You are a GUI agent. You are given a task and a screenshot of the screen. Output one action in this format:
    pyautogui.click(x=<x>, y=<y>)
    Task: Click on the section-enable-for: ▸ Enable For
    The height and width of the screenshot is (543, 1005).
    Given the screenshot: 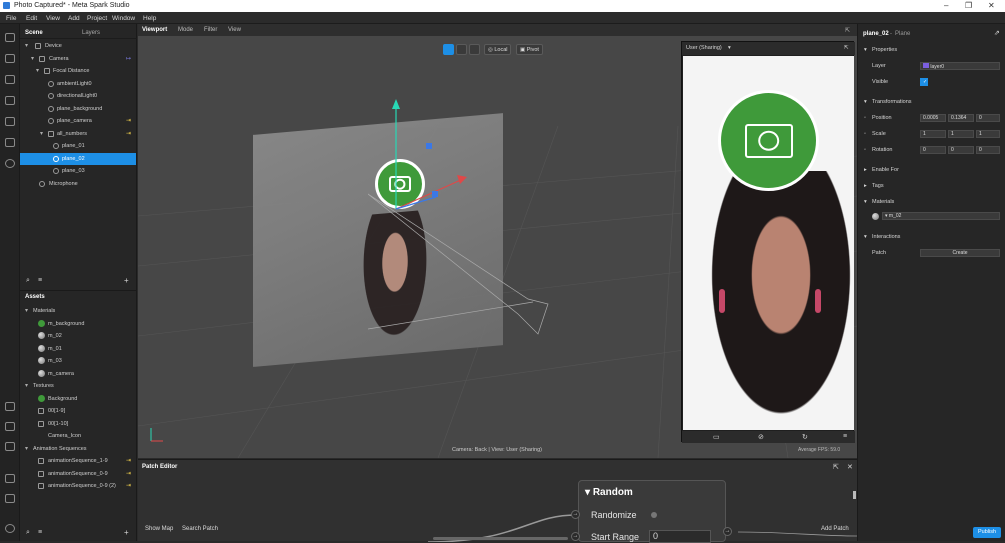 What is the action you would take?
    pyautogui.click(x=931, y=170)
    